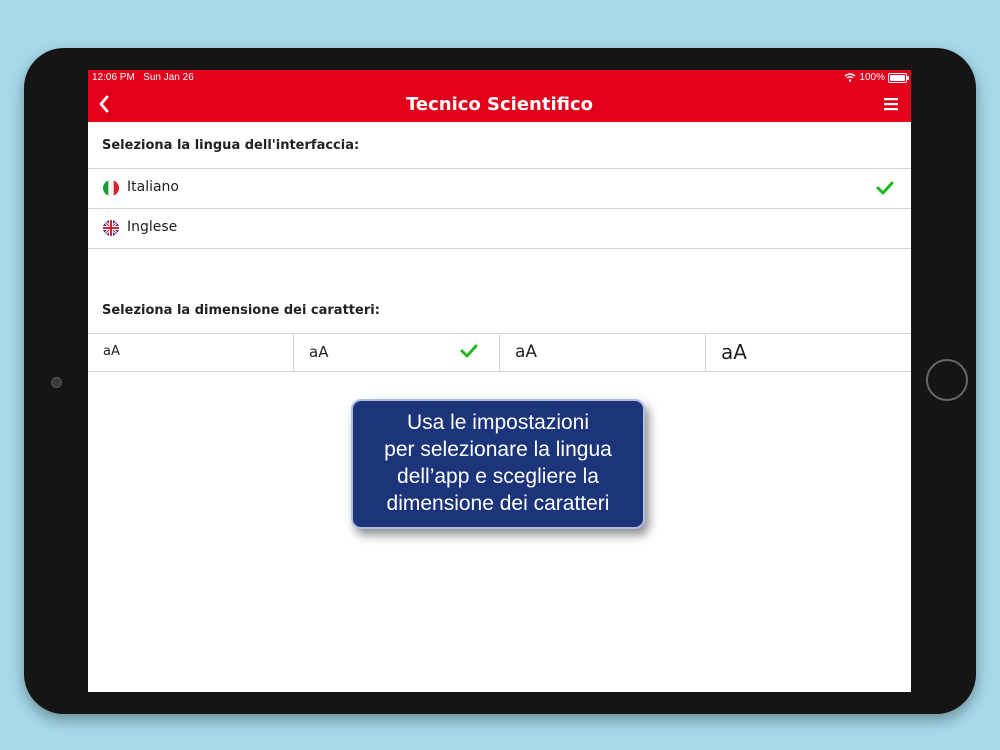 This screenshot has width=1000, height=750. Describe the element at coordinates (56, 382) in the screenshot. I see `camera-icon` at that location.